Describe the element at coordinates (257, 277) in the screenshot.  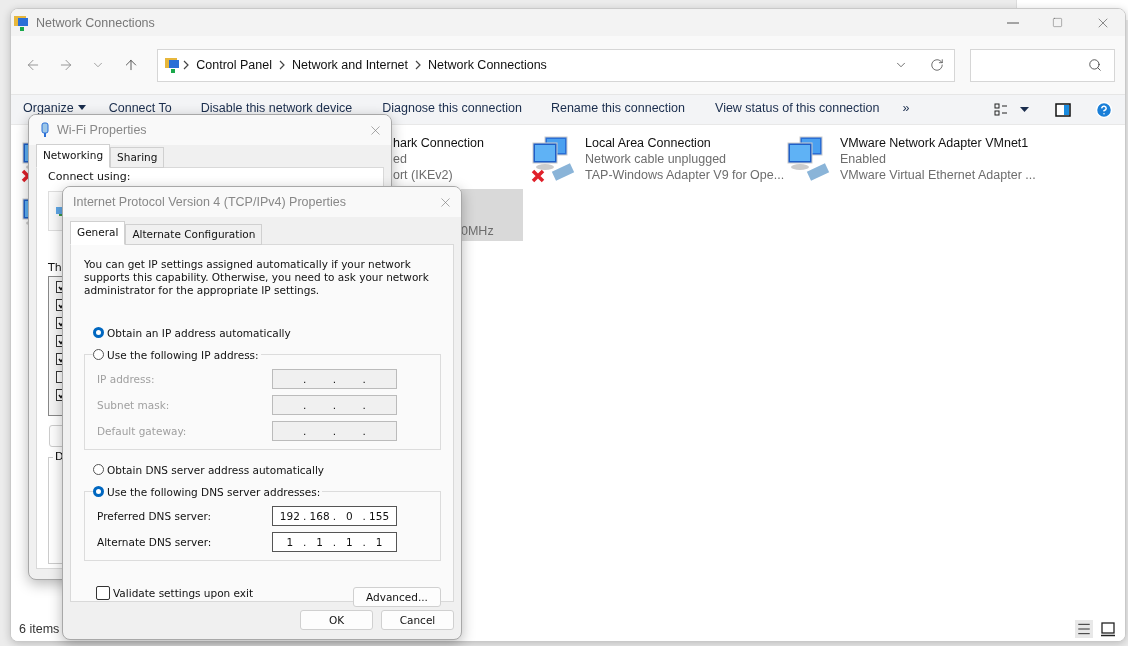
I see `intro-text: You can get IP settings assigned automatically if your network supports this capability. Otherwise, you need to ask your network administrator for the appropriate IP settings.` at that location.